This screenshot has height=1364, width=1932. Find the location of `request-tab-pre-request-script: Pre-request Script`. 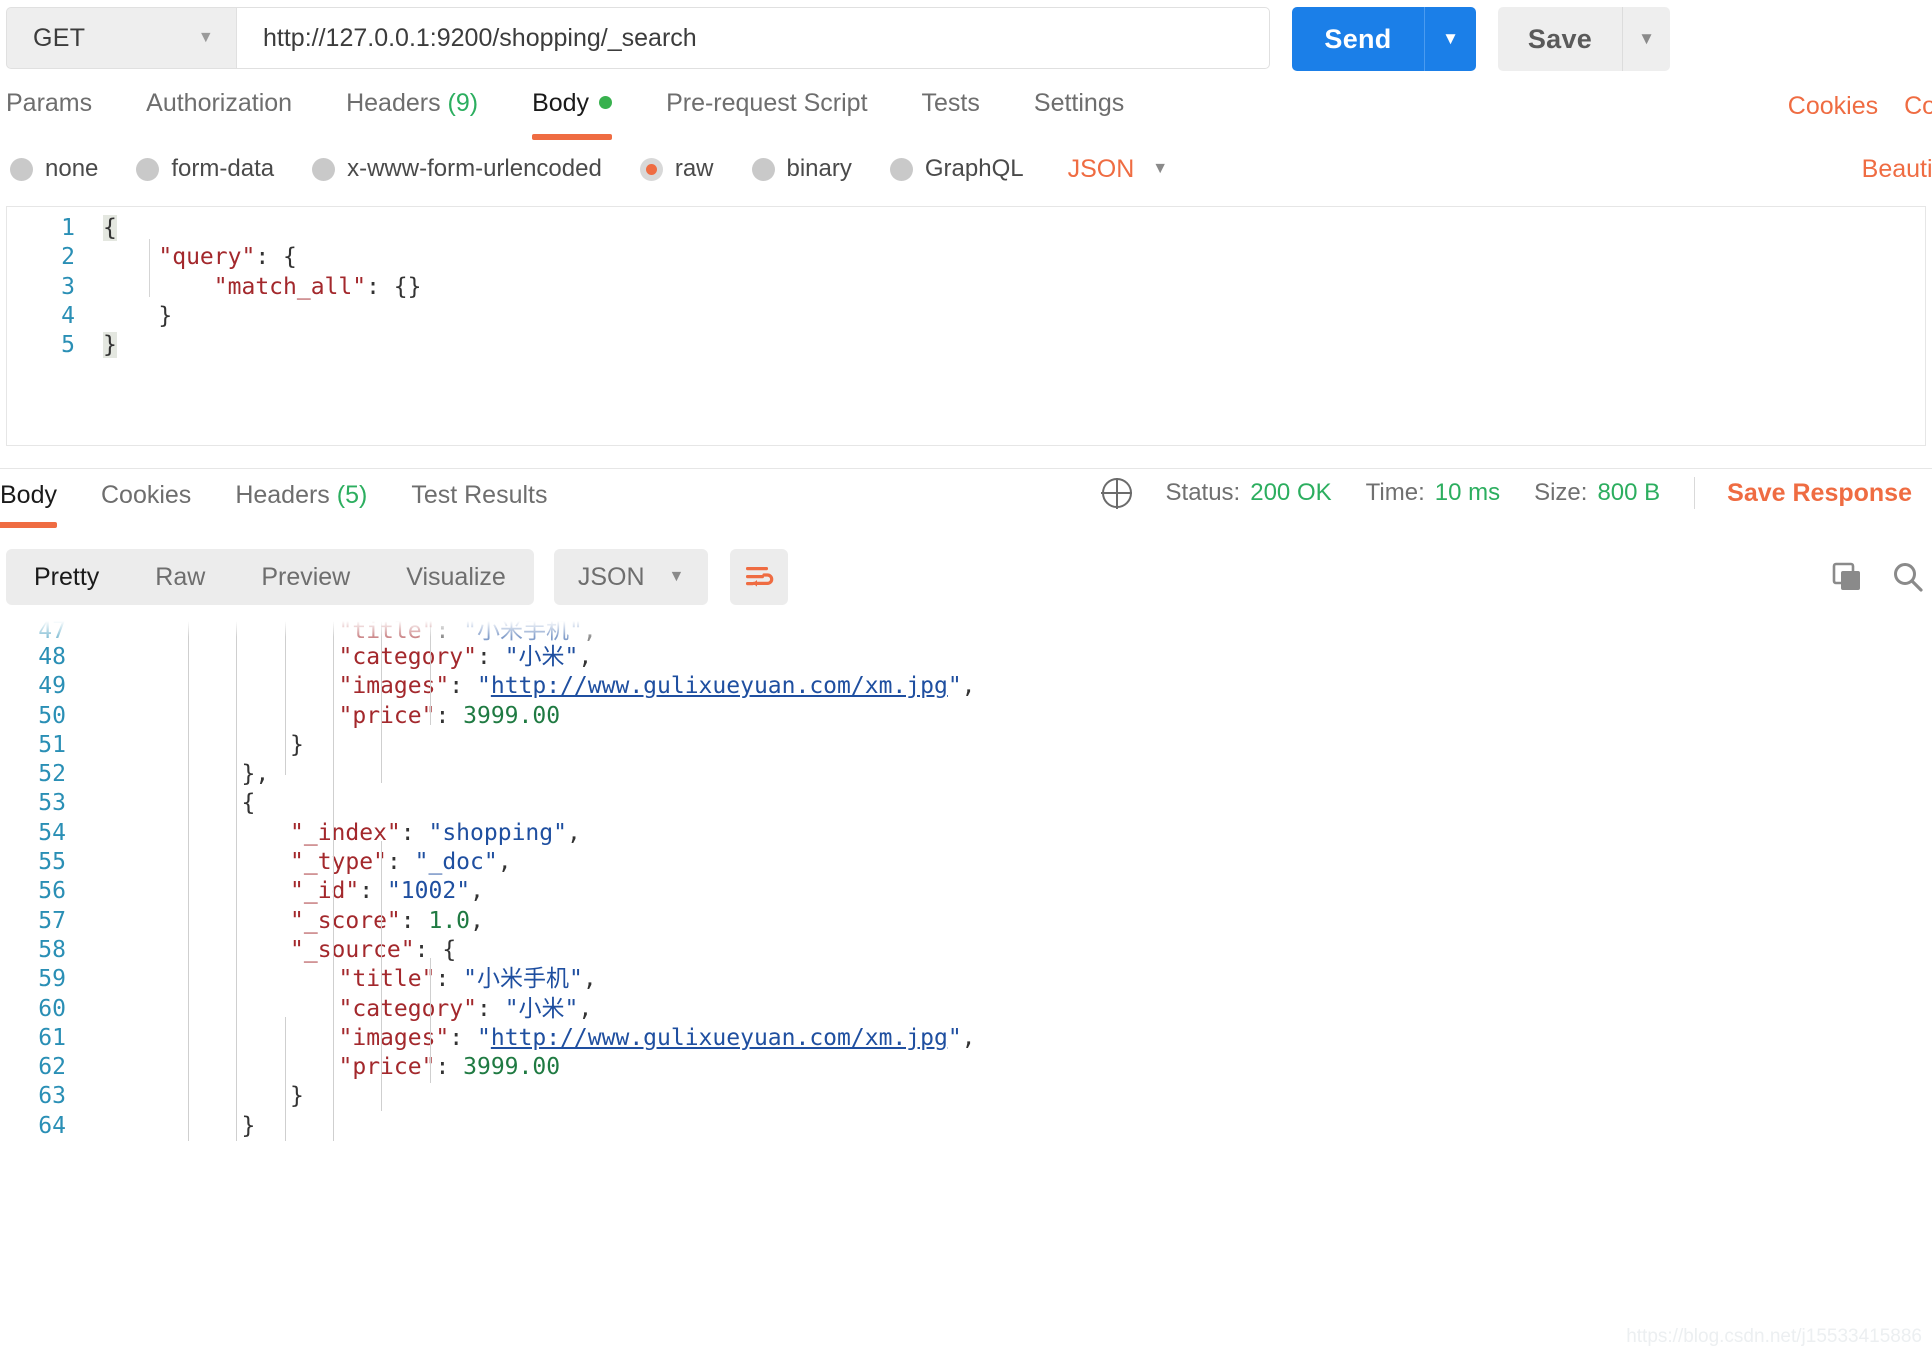

request-tab-pre-request-script: Pre-request Script is located at coordinates (766, 109).